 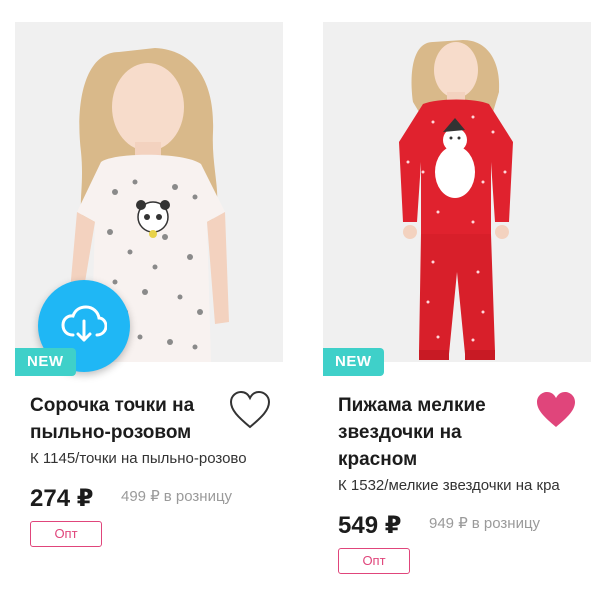 I want to click on product-title: Пижама мелкие звездочки на красном, so click(x=438, y=432).